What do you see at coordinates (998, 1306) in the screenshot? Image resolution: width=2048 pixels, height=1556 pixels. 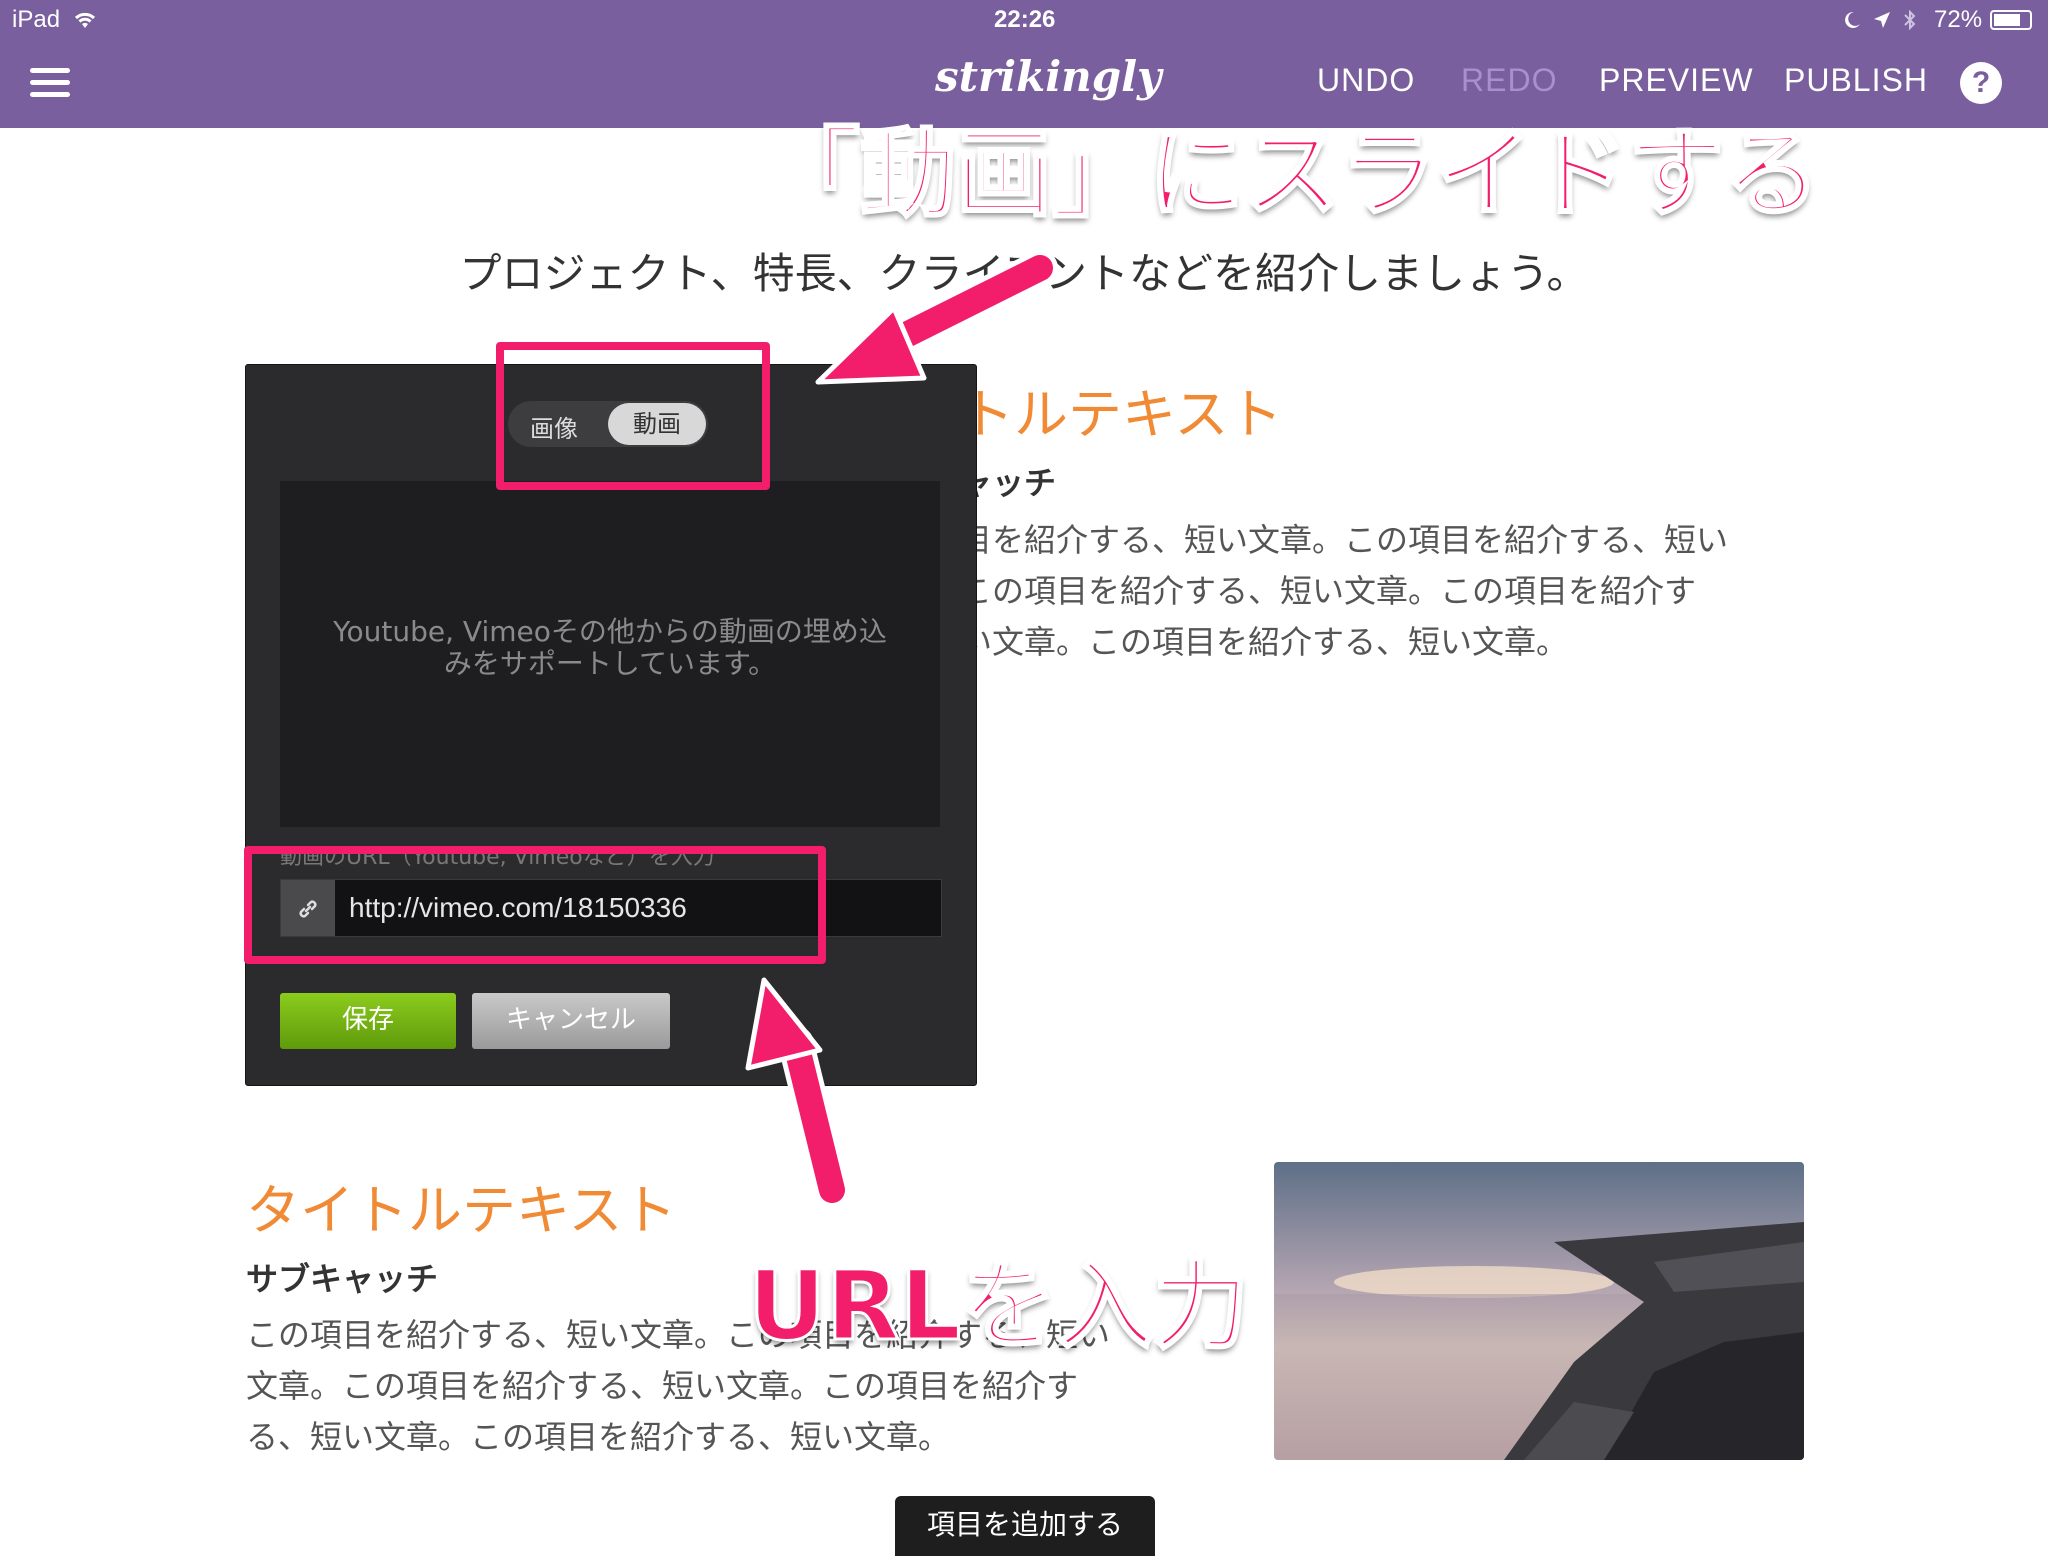 I see `callout-enter-url: URLを入力` at bounding box center [998, 1306].